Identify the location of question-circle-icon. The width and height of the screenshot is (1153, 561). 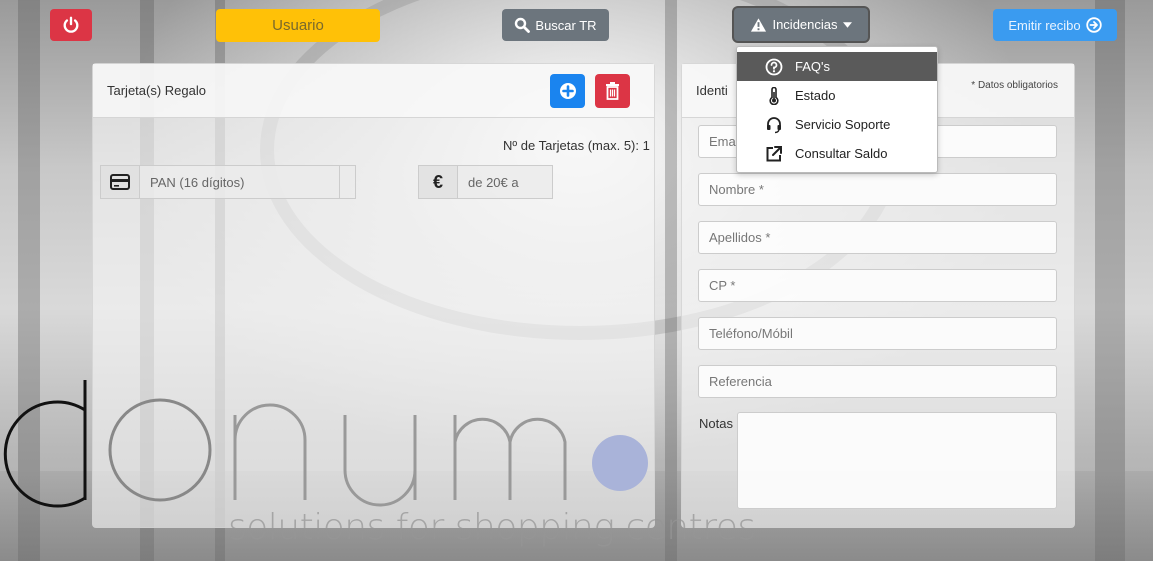
(774, 67).